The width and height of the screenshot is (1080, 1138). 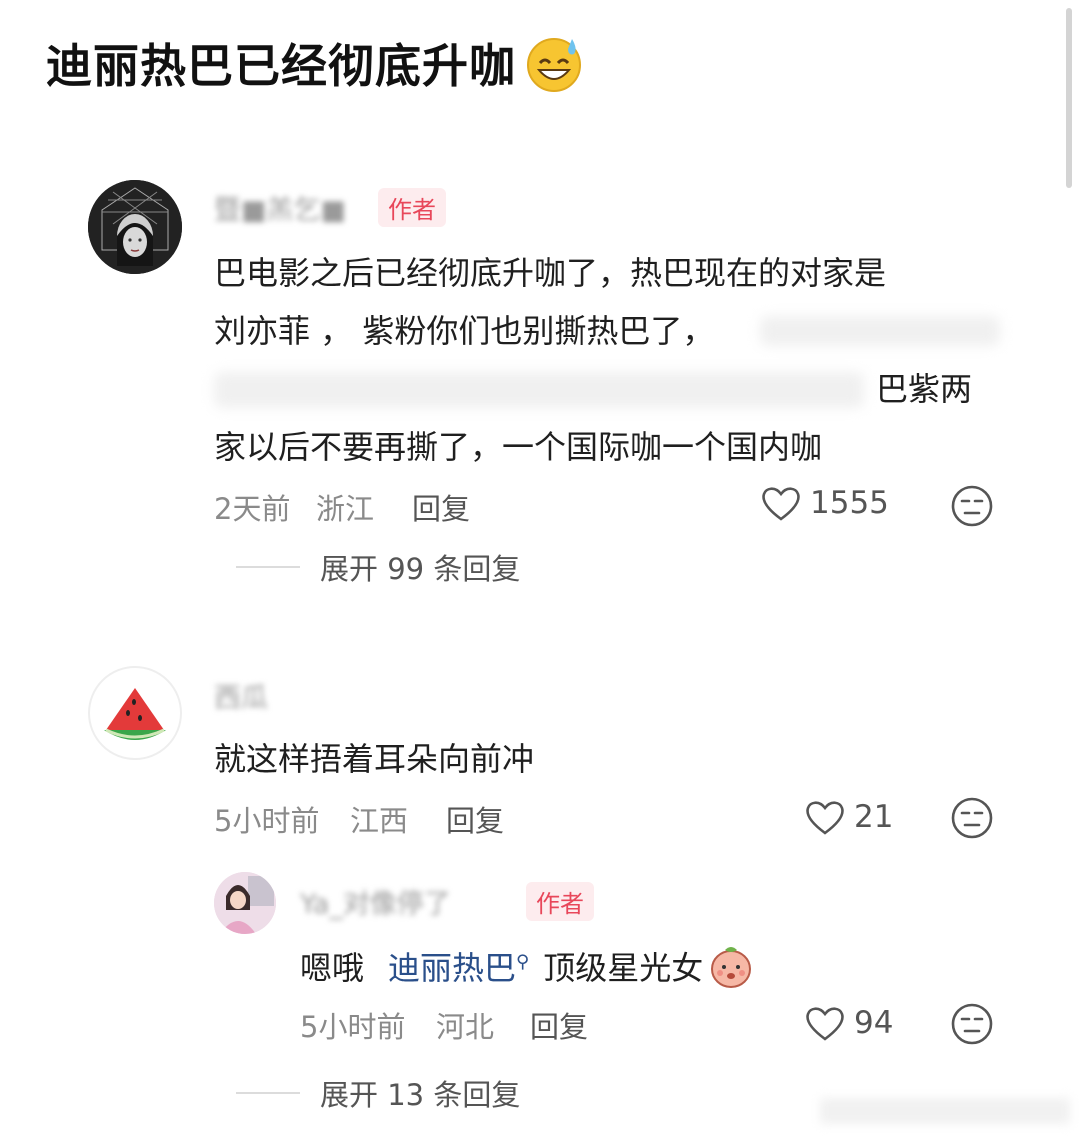 I want to click on avatar-portrait-icon, so click(x=135, y=227).